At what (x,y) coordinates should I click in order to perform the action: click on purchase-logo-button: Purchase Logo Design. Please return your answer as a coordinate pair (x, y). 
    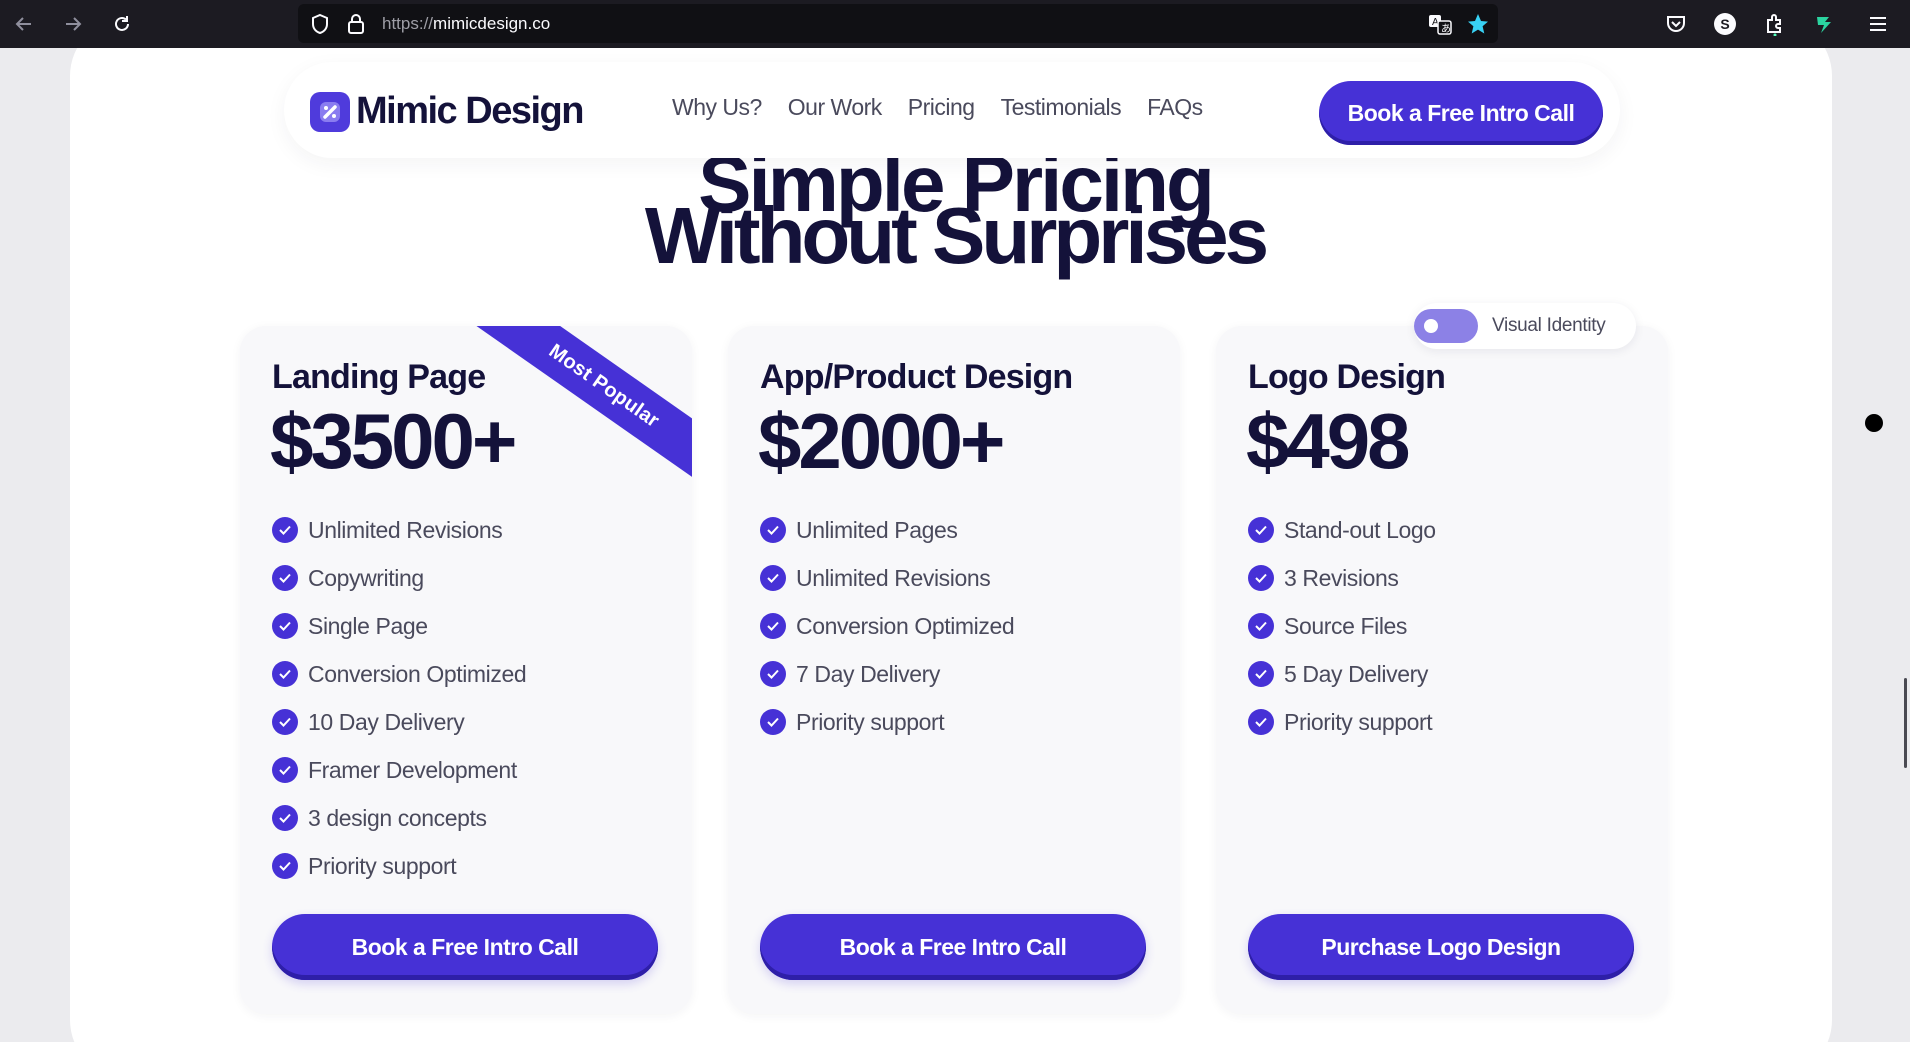
    Looking at the image, I should click on (1441, 947).